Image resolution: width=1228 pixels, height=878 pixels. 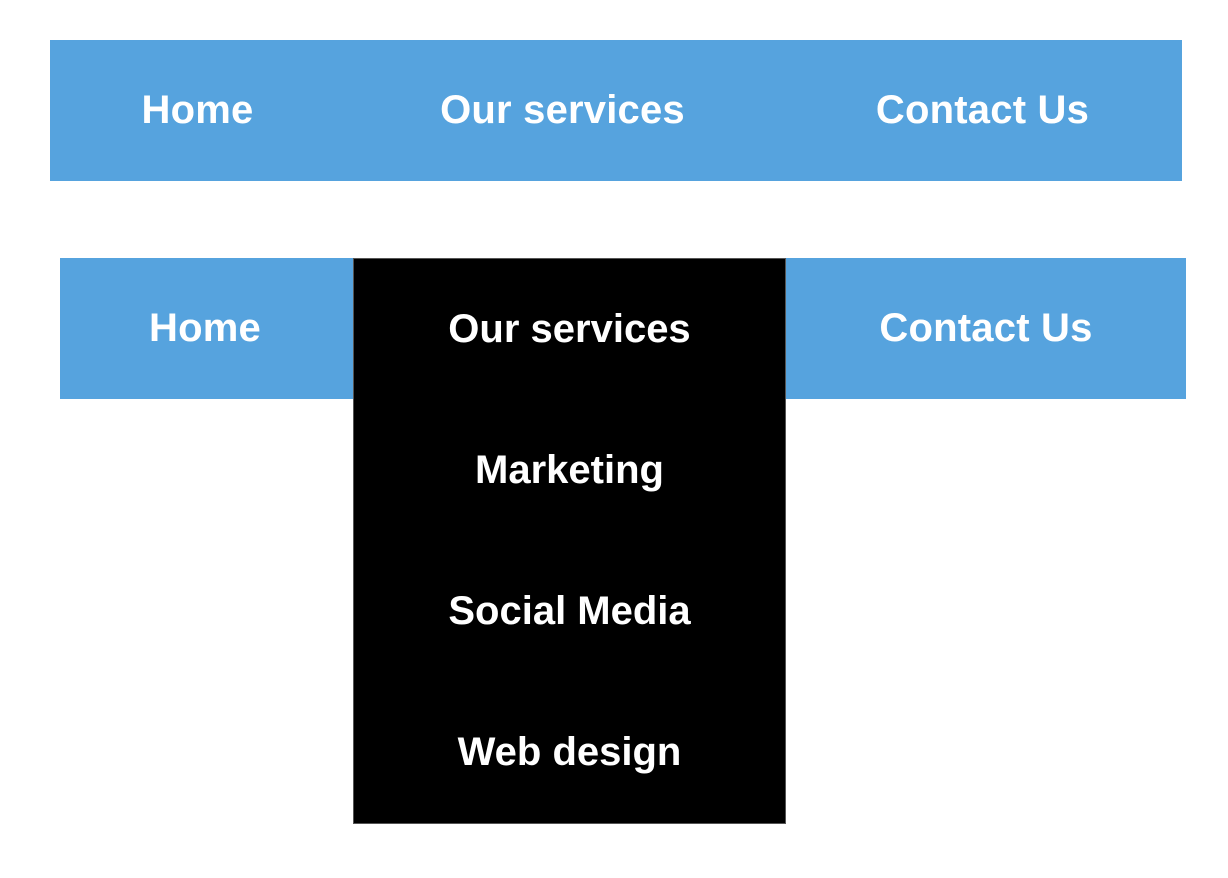 What do you see at coordinates (569, 752) in the screenshot?
I see `dropdown-item-web-design: Web design` at bounding box center [569, 752].